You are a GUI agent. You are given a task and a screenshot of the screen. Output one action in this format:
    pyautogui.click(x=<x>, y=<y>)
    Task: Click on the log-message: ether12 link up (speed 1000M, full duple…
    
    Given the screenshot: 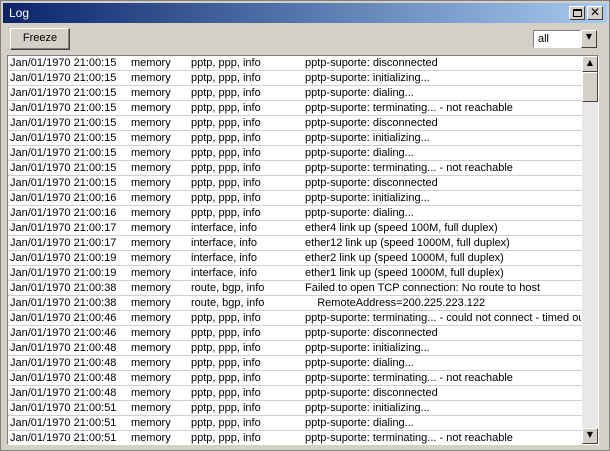 What is the action you would take?
    pyautogui.click(x=407, y=243)
    